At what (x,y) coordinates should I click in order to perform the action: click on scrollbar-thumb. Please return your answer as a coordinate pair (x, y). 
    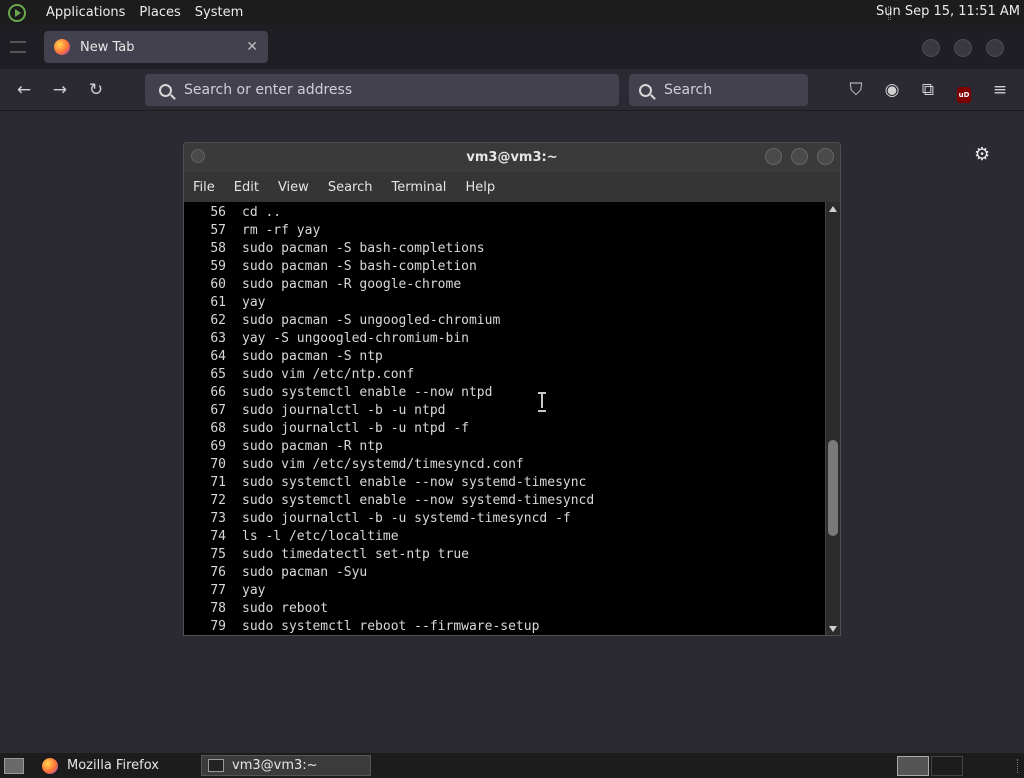
    Looking at the image, I should click on (833, 488).